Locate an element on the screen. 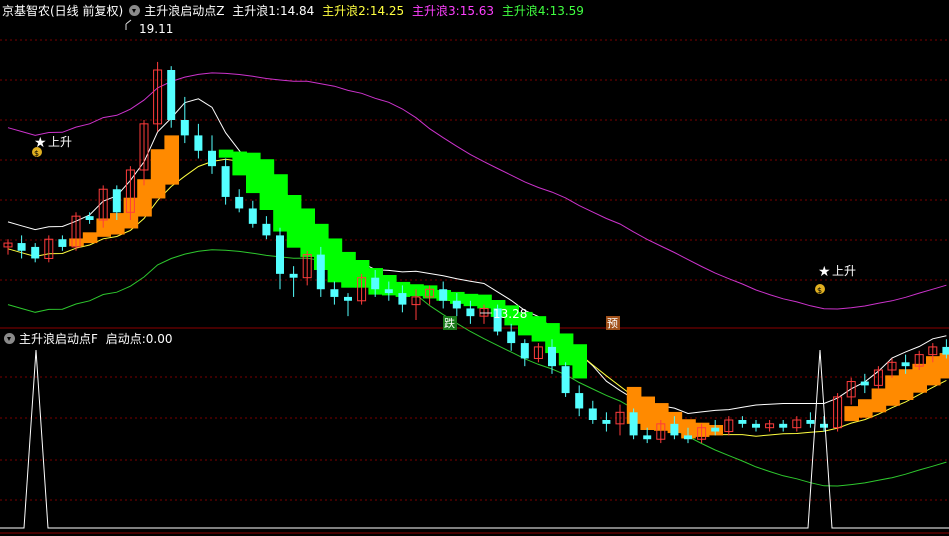  l1-label: 主升浪1: is located at coordinates (256, 11).